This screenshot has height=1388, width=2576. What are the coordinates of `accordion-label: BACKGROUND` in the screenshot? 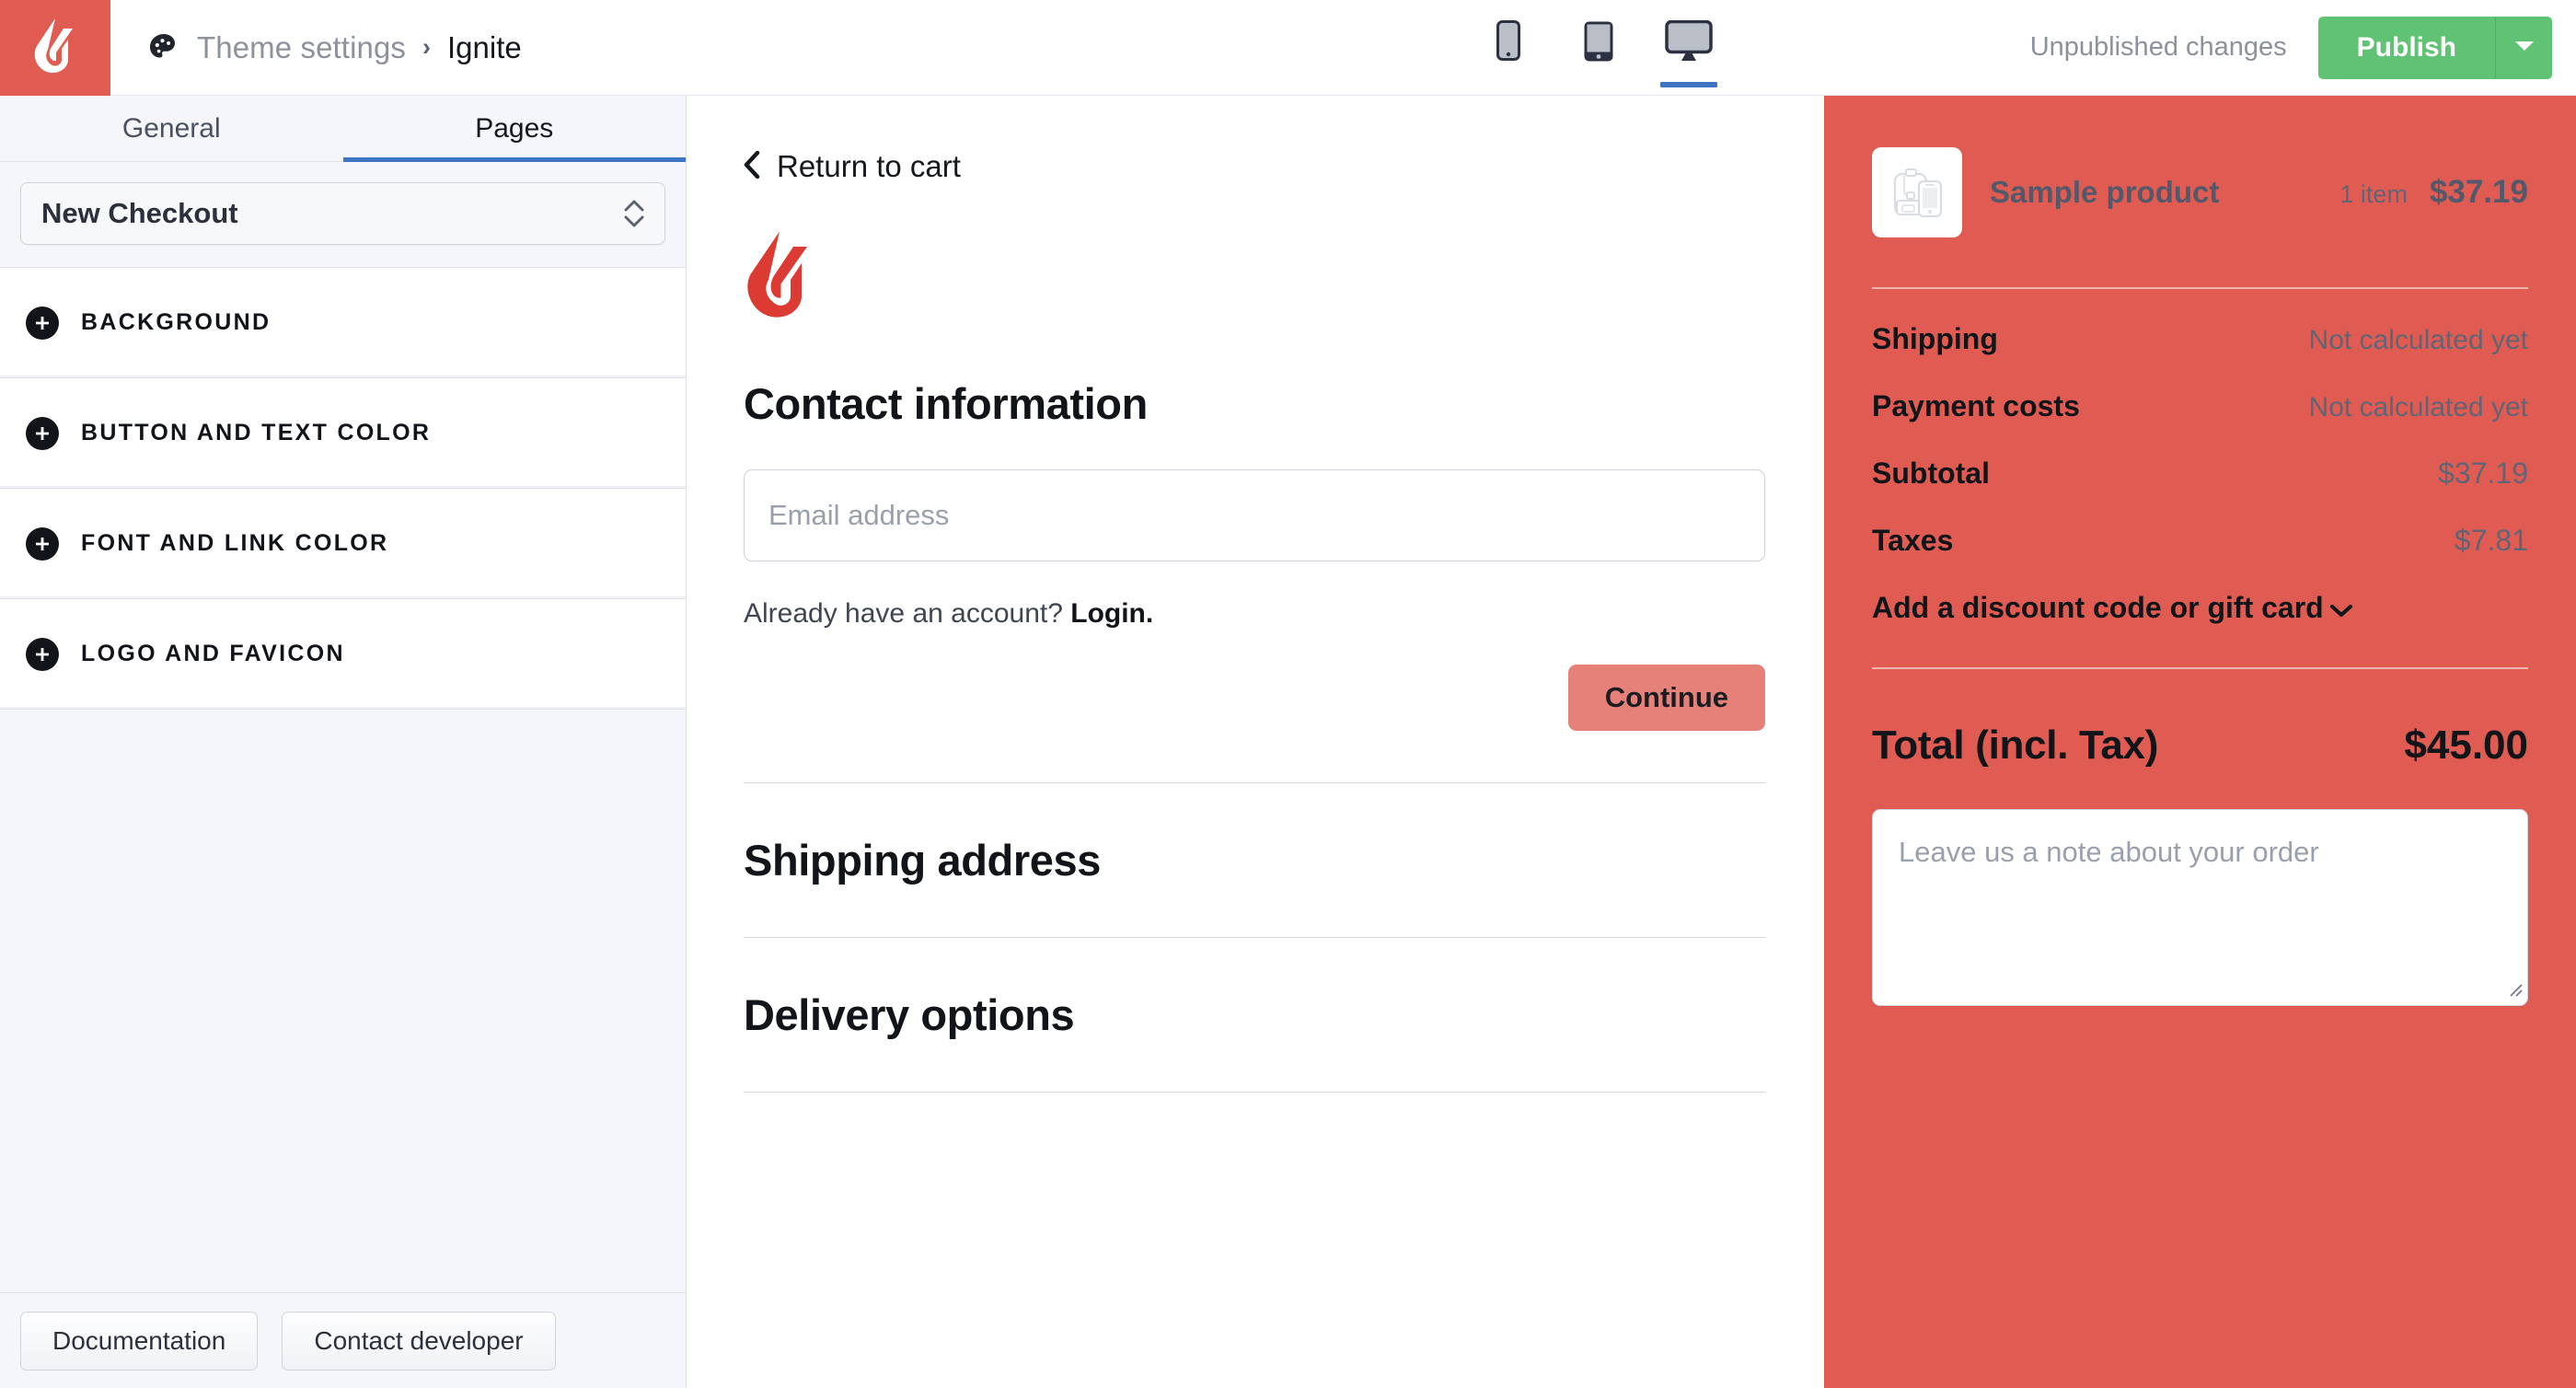 It's located at (176, 322).